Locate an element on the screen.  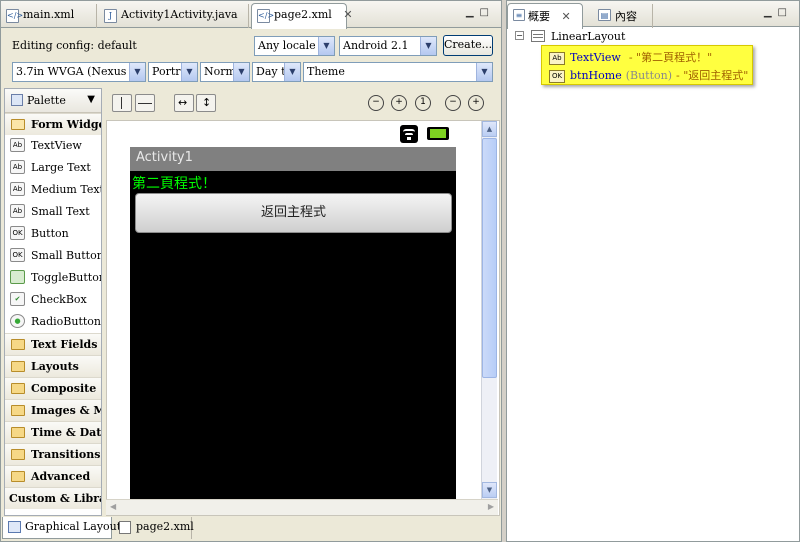
palette-item: ToggleButton is located at coordinates (53, 278).